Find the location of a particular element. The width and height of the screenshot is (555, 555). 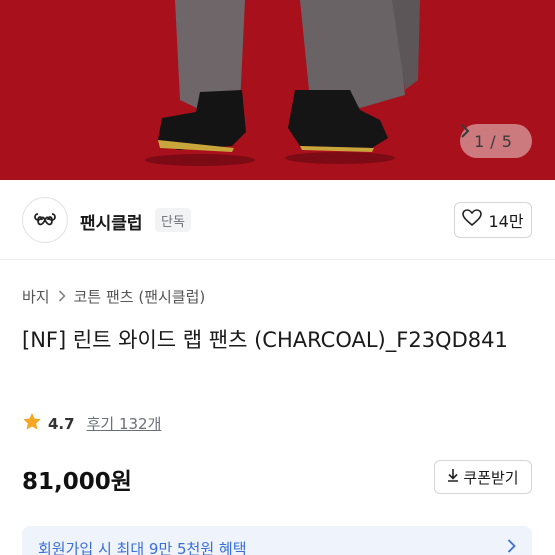

coupon-download-button: 쿠폰받기 is located at coordinates (483, 477).